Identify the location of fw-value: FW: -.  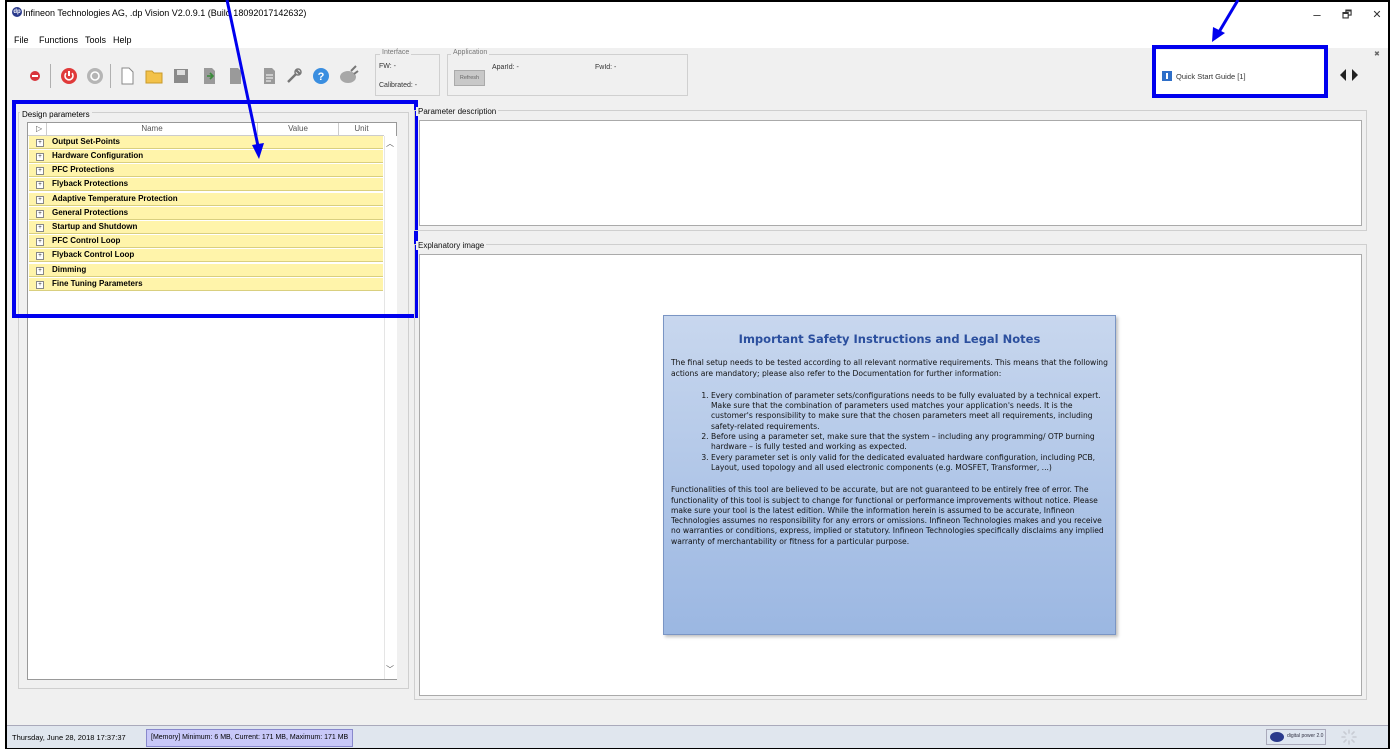
(387, 66).